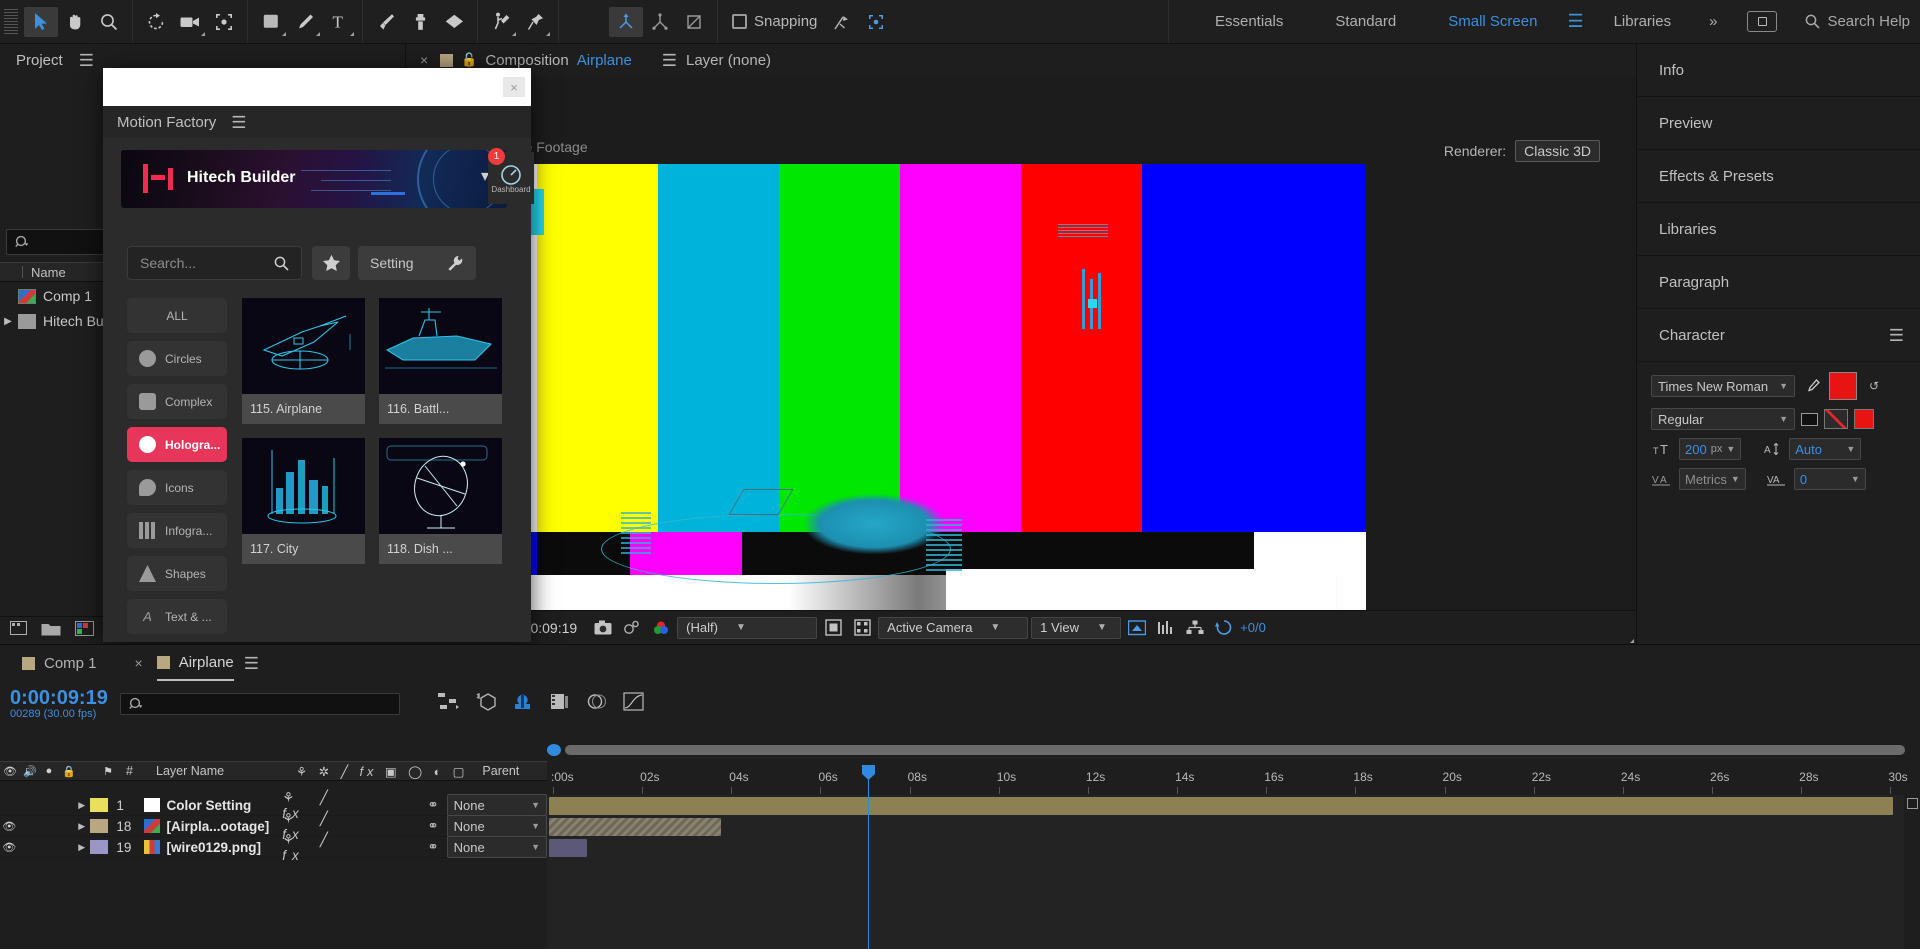 The width and height of the screenshot is (1920, 949). Describe the element at coordinates (511, 176) in the screenshot. I see `dashboard-button: 1 Dashboard` at that location.